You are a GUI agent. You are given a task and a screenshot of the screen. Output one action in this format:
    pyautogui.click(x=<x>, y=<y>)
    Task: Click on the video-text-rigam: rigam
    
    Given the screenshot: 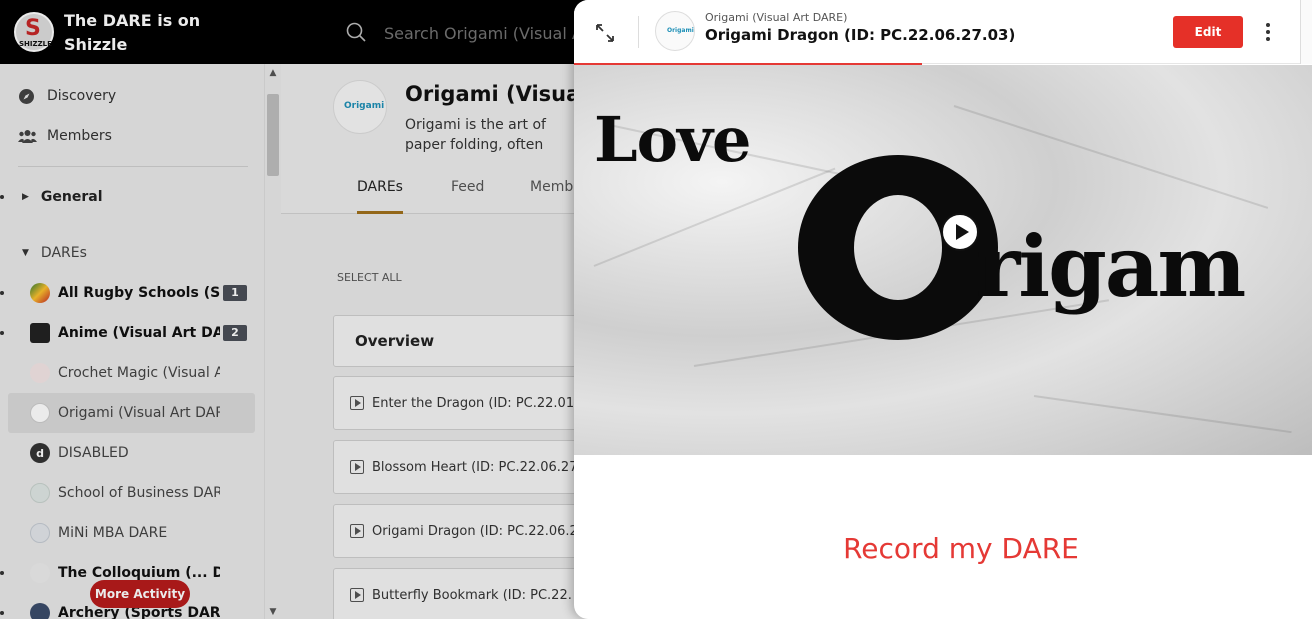 What is the action you would take?
    pyautogui.click(x=1111, y=266)
    